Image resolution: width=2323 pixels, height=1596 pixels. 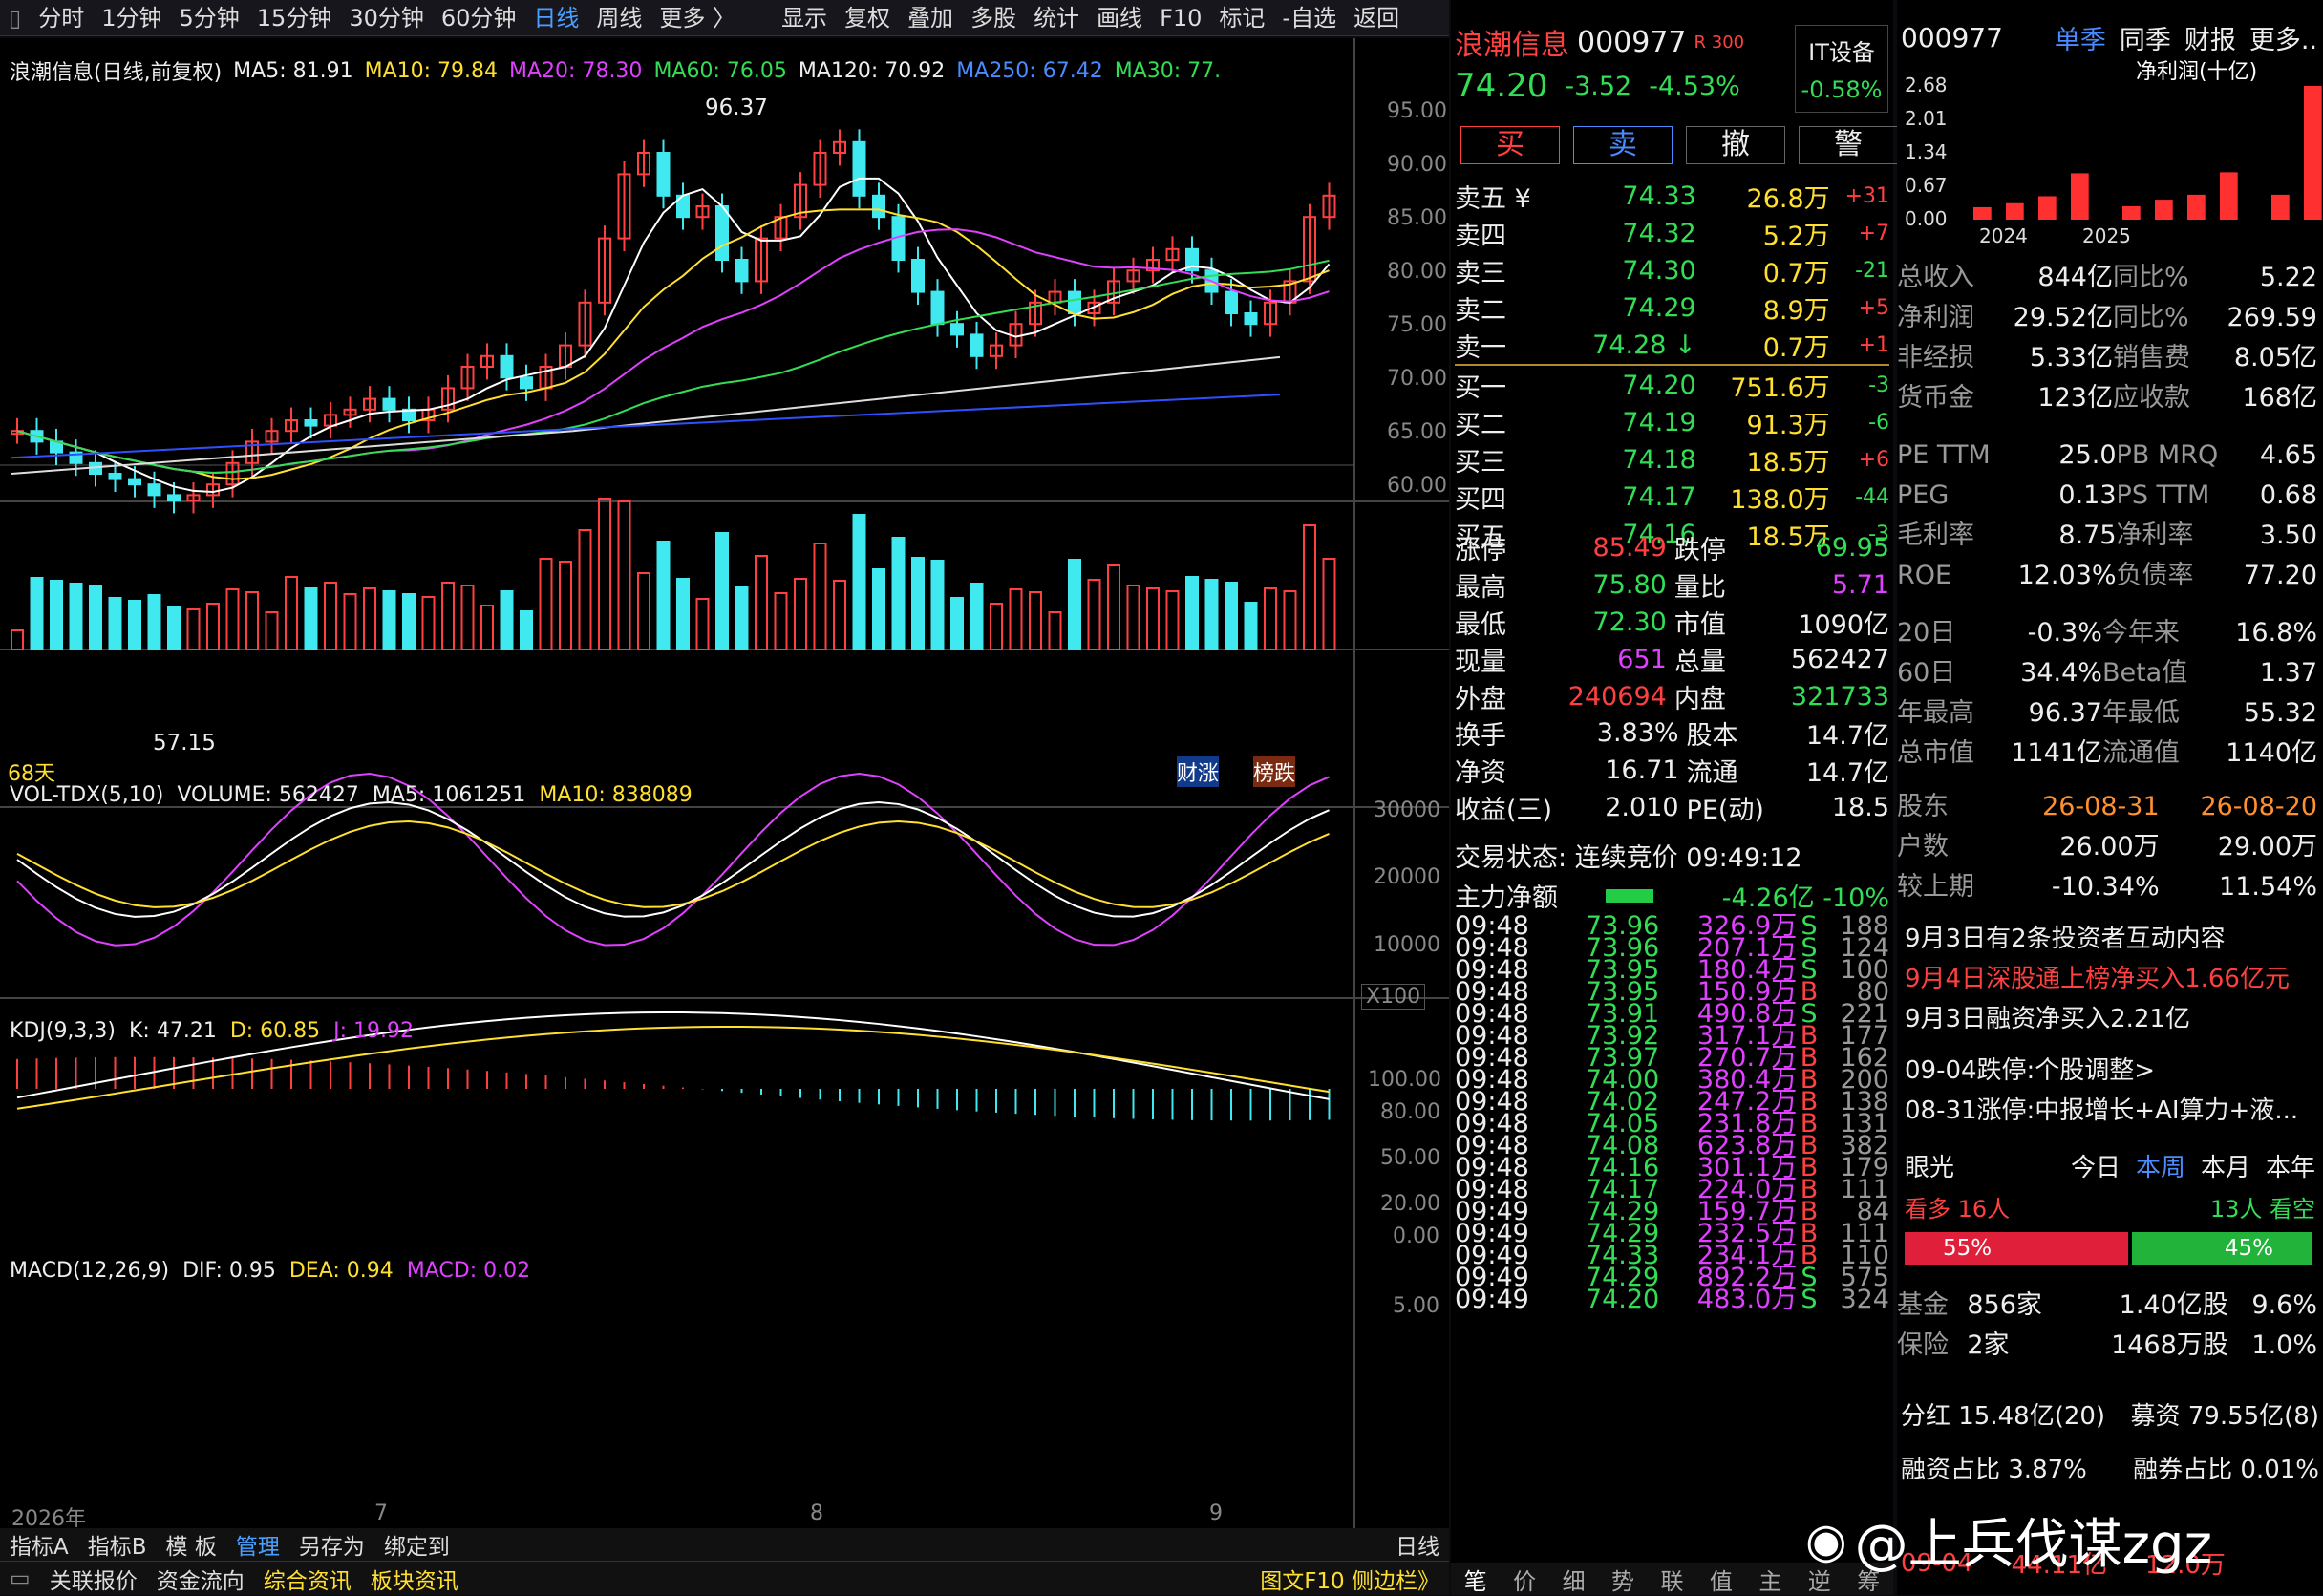 What do you see at coordinates (2097, 1019) in the screenshot?
I see `news-item-3: 9月3日融资净买入2.21亿` at bounding box center [2097, 1019].